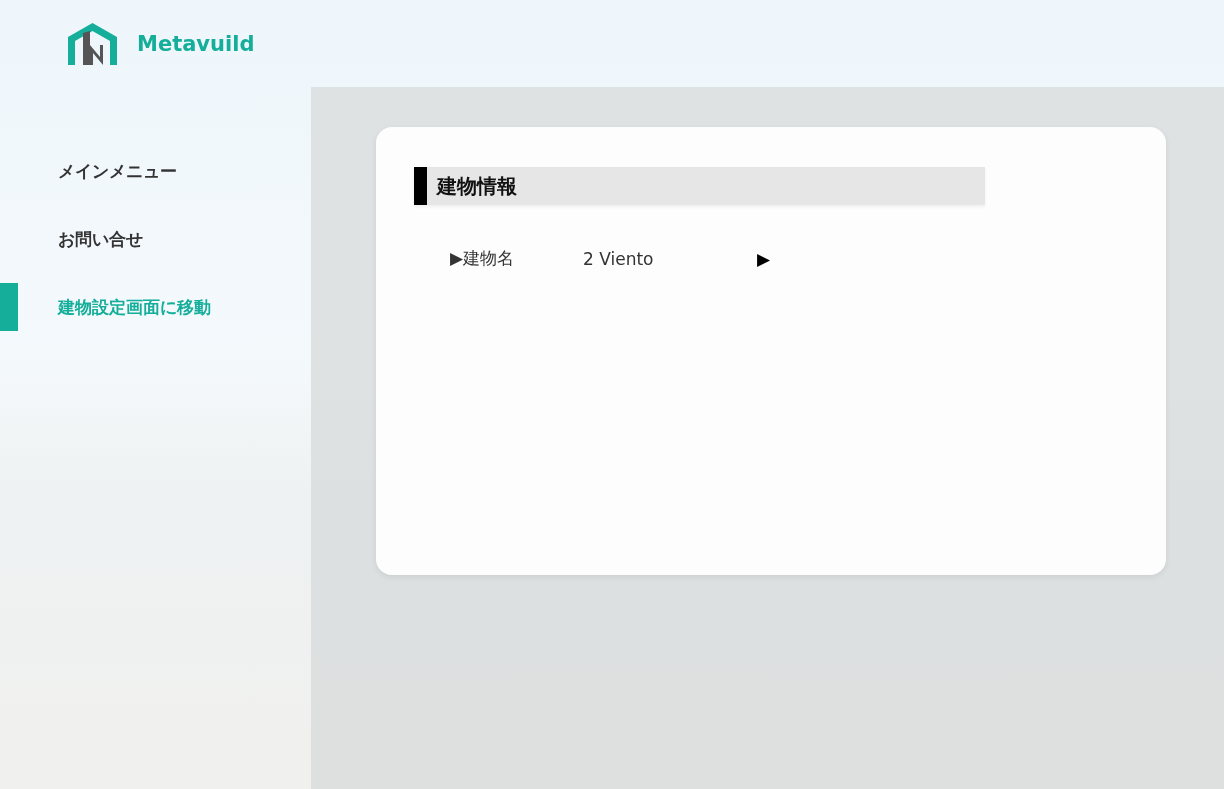 Image resolution: width=1224 pixels, height=789 pixels. What do you see at coordinates (764, 258) in the screenshot?
I see `triangle-marker: ▶` at bounding box center [764, 258].